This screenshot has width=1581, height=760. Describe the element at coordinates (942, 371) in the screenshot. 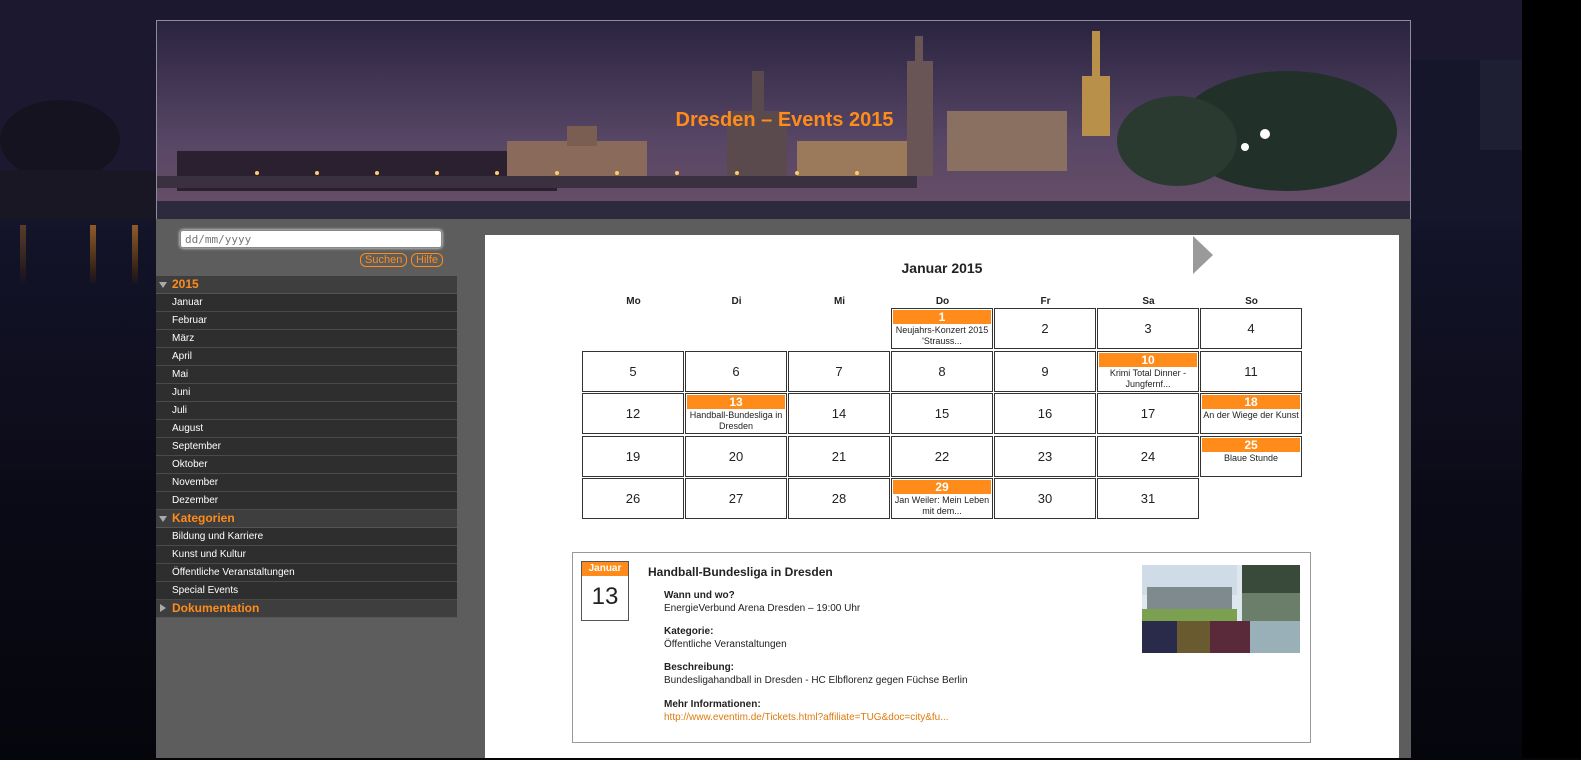

I see `calendar-day-cell: 8` at that location.